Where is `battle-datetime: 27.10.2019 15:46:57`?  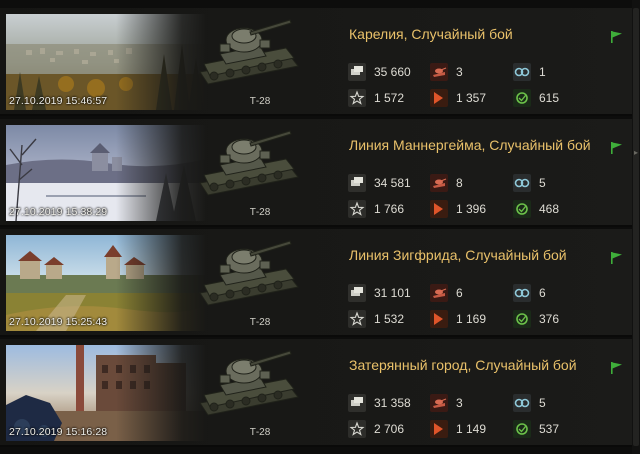
battle-datetime: 27.10.2019 15:46:57 is located at coordinates (58, 101).